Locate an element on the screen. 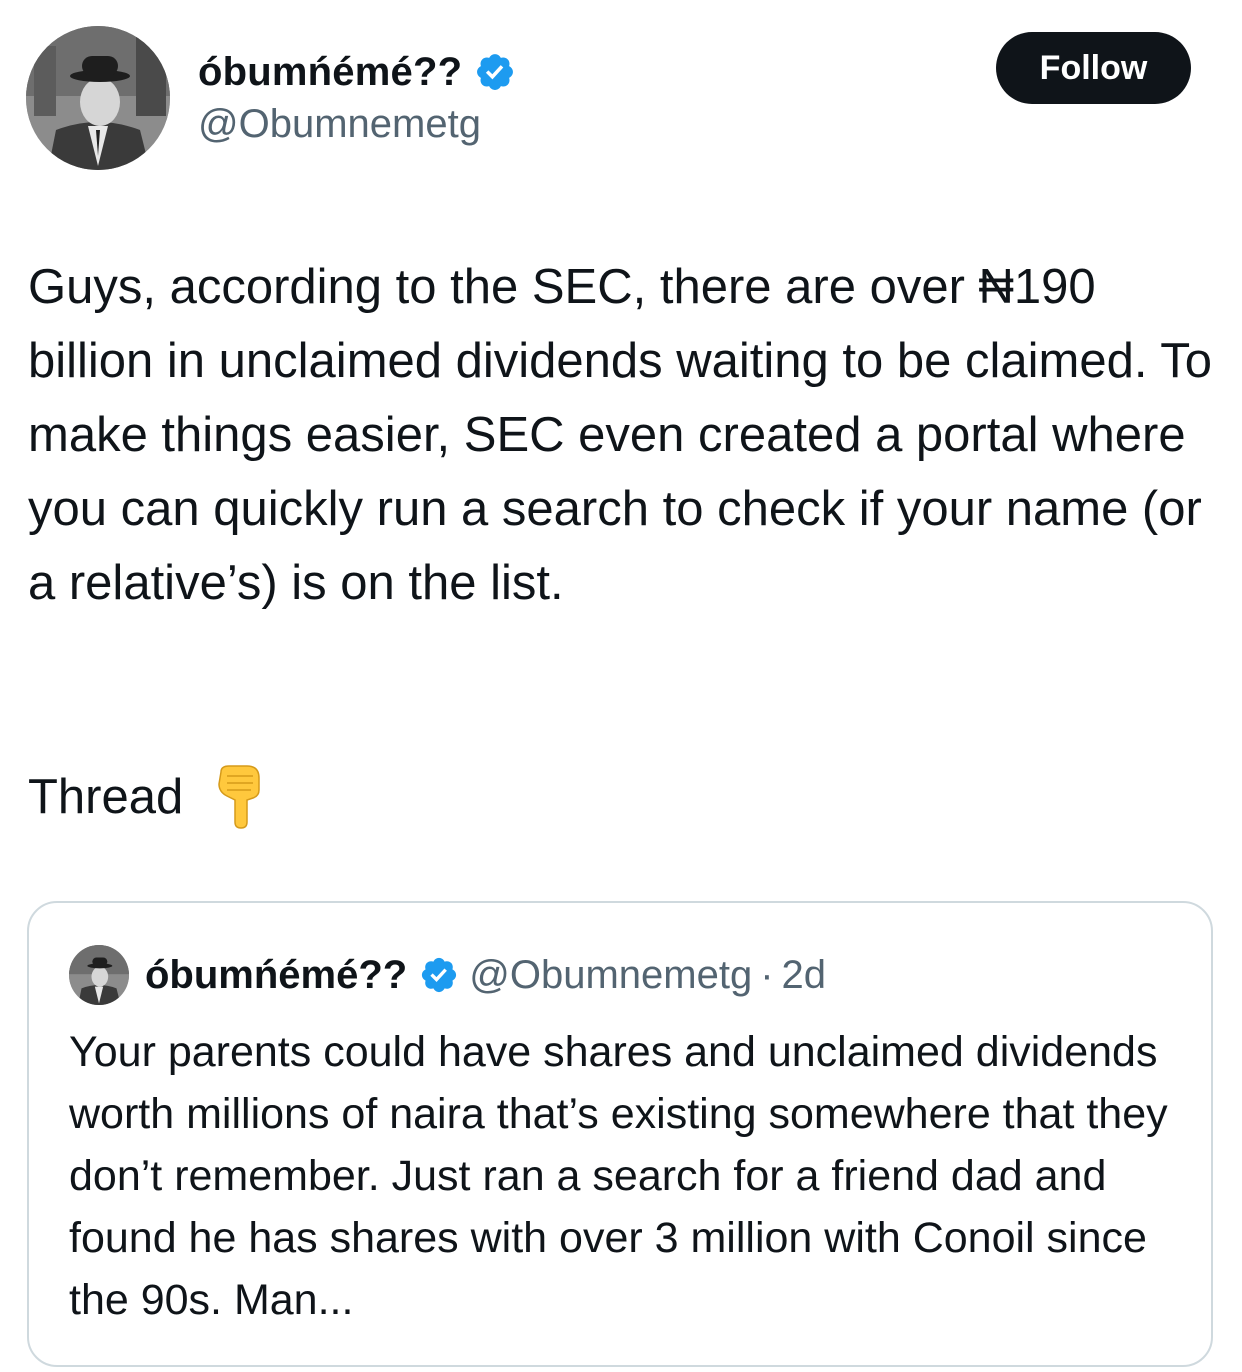 Image resolution: width=1242 pixels, height=1372 pixels. thread-row: Thread is located at coordinates (147, 797).